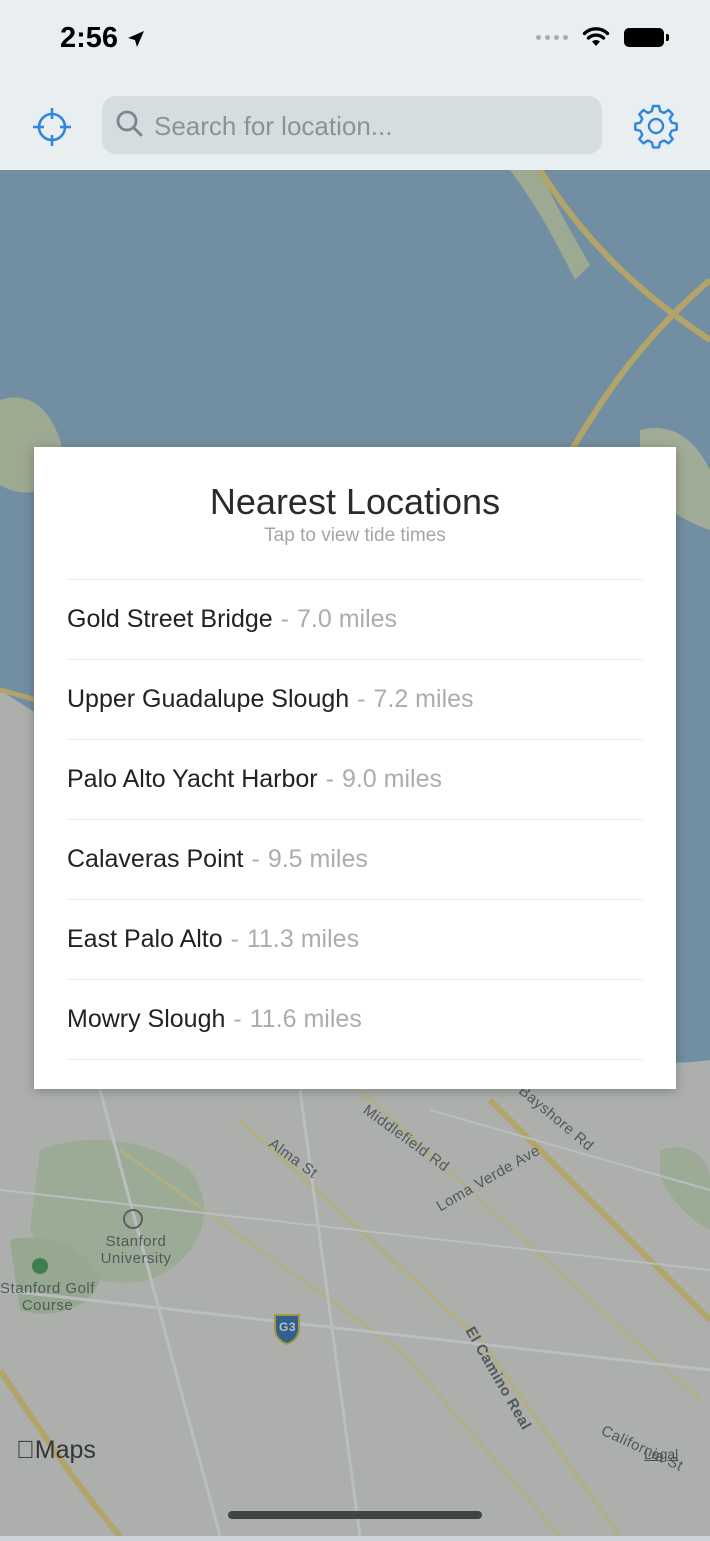  I want to click on card-subtitle: Tap to view tide times, so click(355, 535).